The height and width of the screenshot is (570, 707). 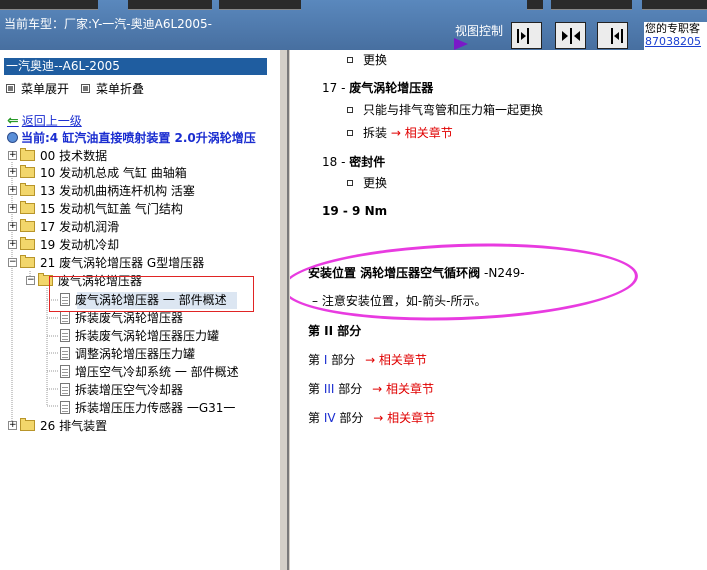 What do you see at coordinates (151, 294) in the screenshot?
I see `annotation-box` at bounding box center [151, 294].